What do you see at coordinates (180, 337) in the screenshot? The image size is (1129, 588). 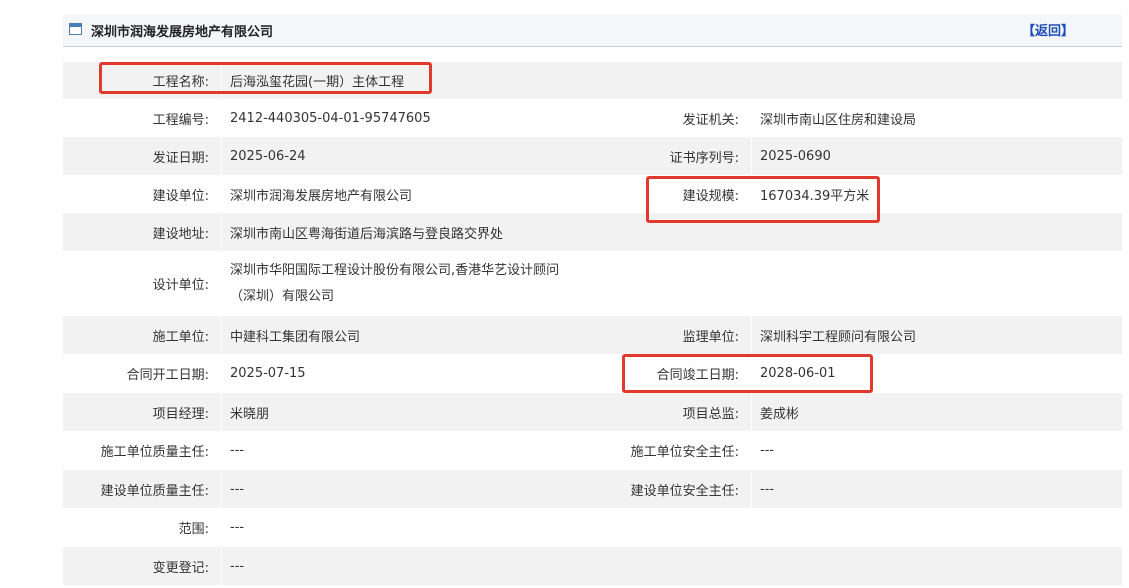 I see `field-label: 施工单位:` at bounding box center [180, 337].